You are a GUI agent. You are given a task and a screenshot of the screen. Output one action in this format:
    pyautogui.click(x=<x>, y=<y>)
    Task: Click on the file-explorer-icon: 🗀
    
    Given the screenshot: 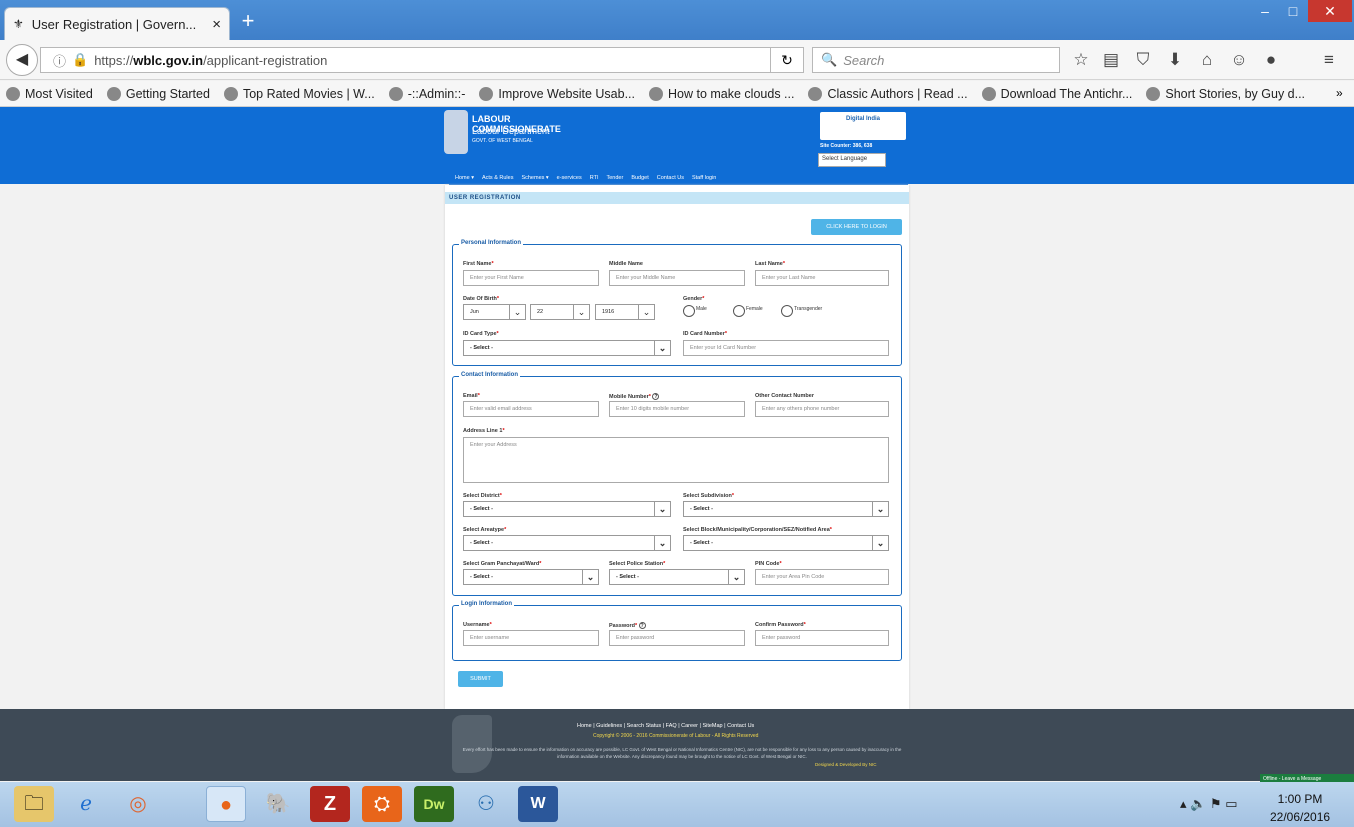 What is the action you would take?
    pyautogui.click(x=34, y=804)
    